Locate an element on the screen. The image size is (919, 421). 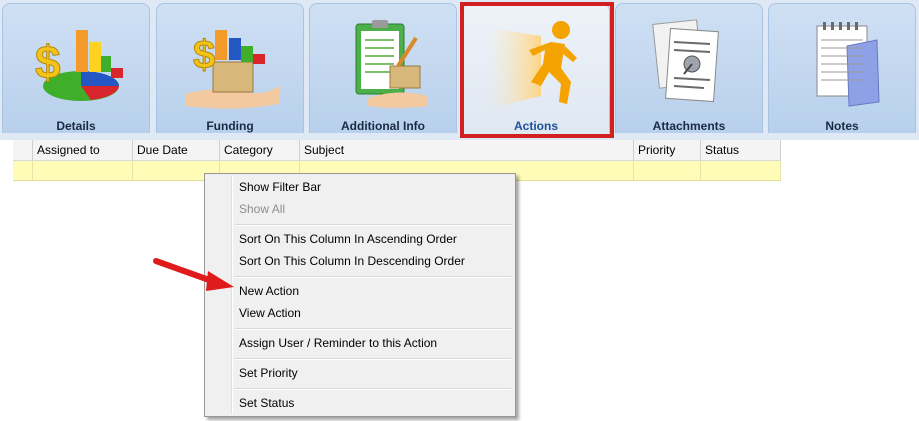
tab-label: Details is located at coordinates (76, 126).